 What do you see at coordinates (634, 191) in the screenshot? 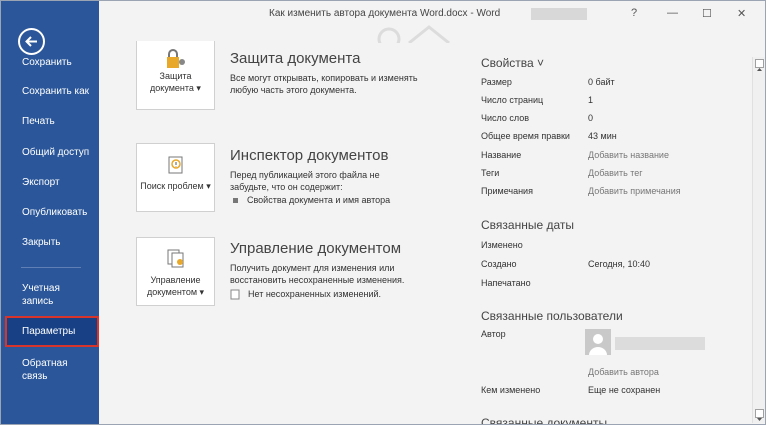
I see `add-comments-field: Добавить примечания` at bounding box center [634, 191].